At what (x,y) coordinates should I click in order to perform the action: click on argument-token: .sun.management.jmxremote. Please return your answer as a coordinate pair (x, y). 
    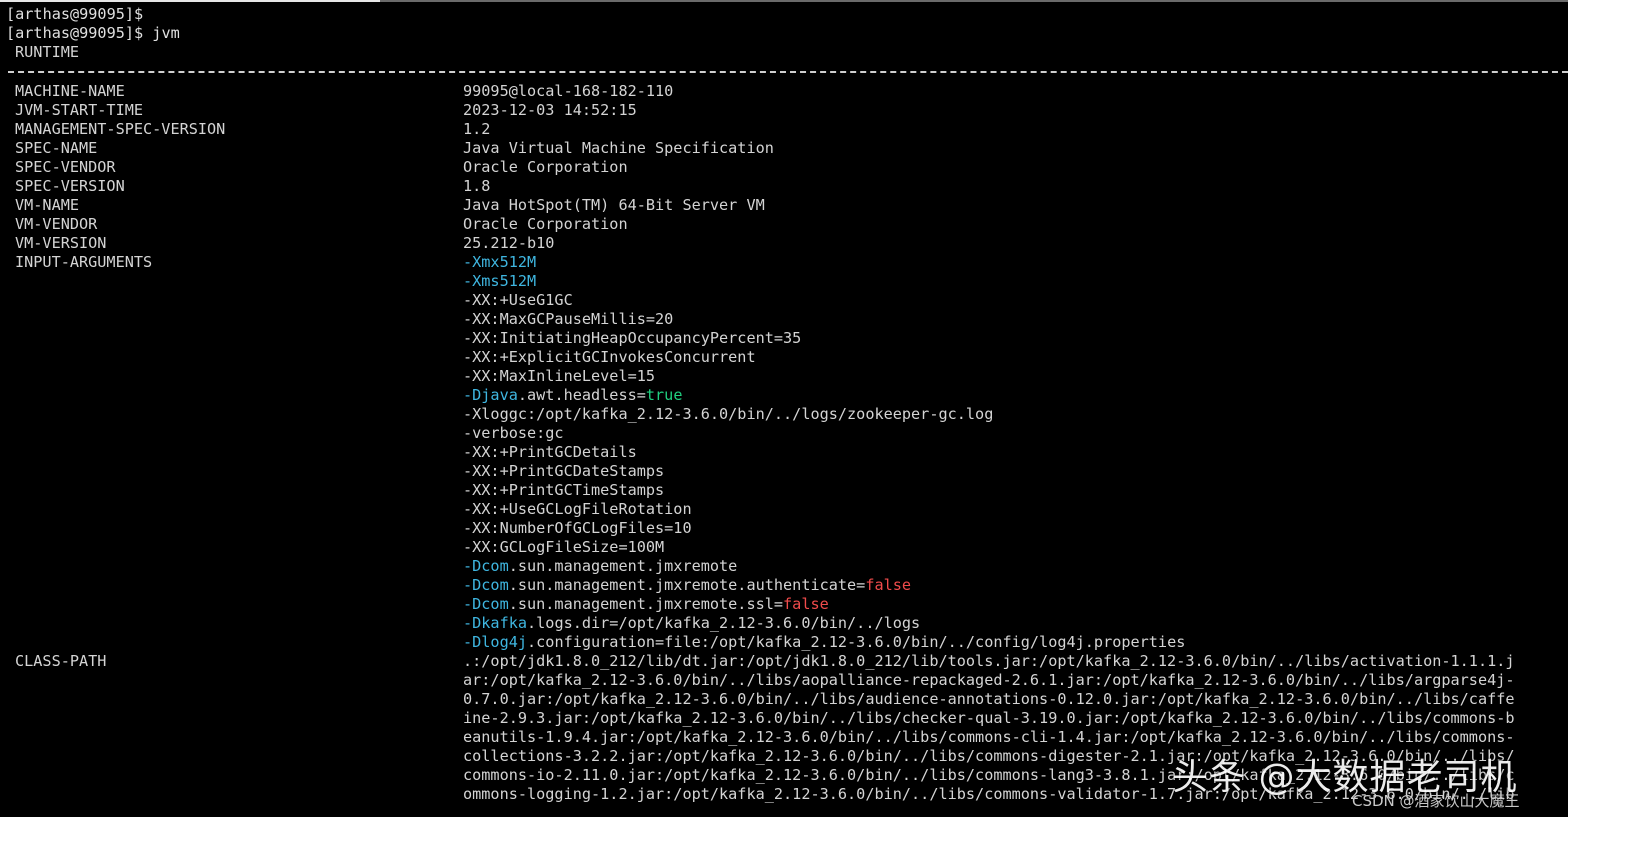
    Looking at the image, I should click on (623, 566).